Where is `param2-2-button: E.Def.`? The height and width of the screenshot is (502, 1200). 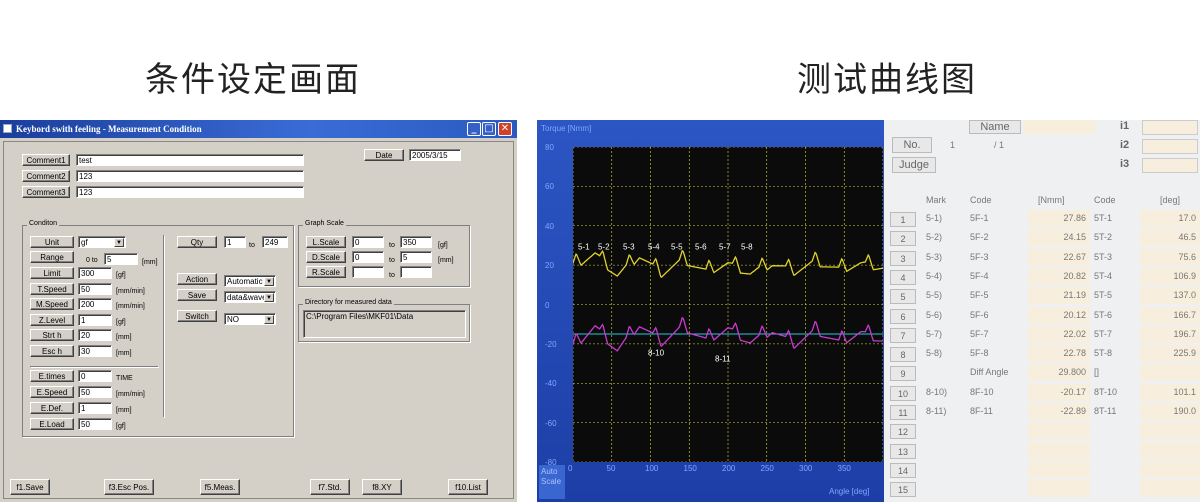 param2-2-button: E.Def. is located at coordinates (52, 408).